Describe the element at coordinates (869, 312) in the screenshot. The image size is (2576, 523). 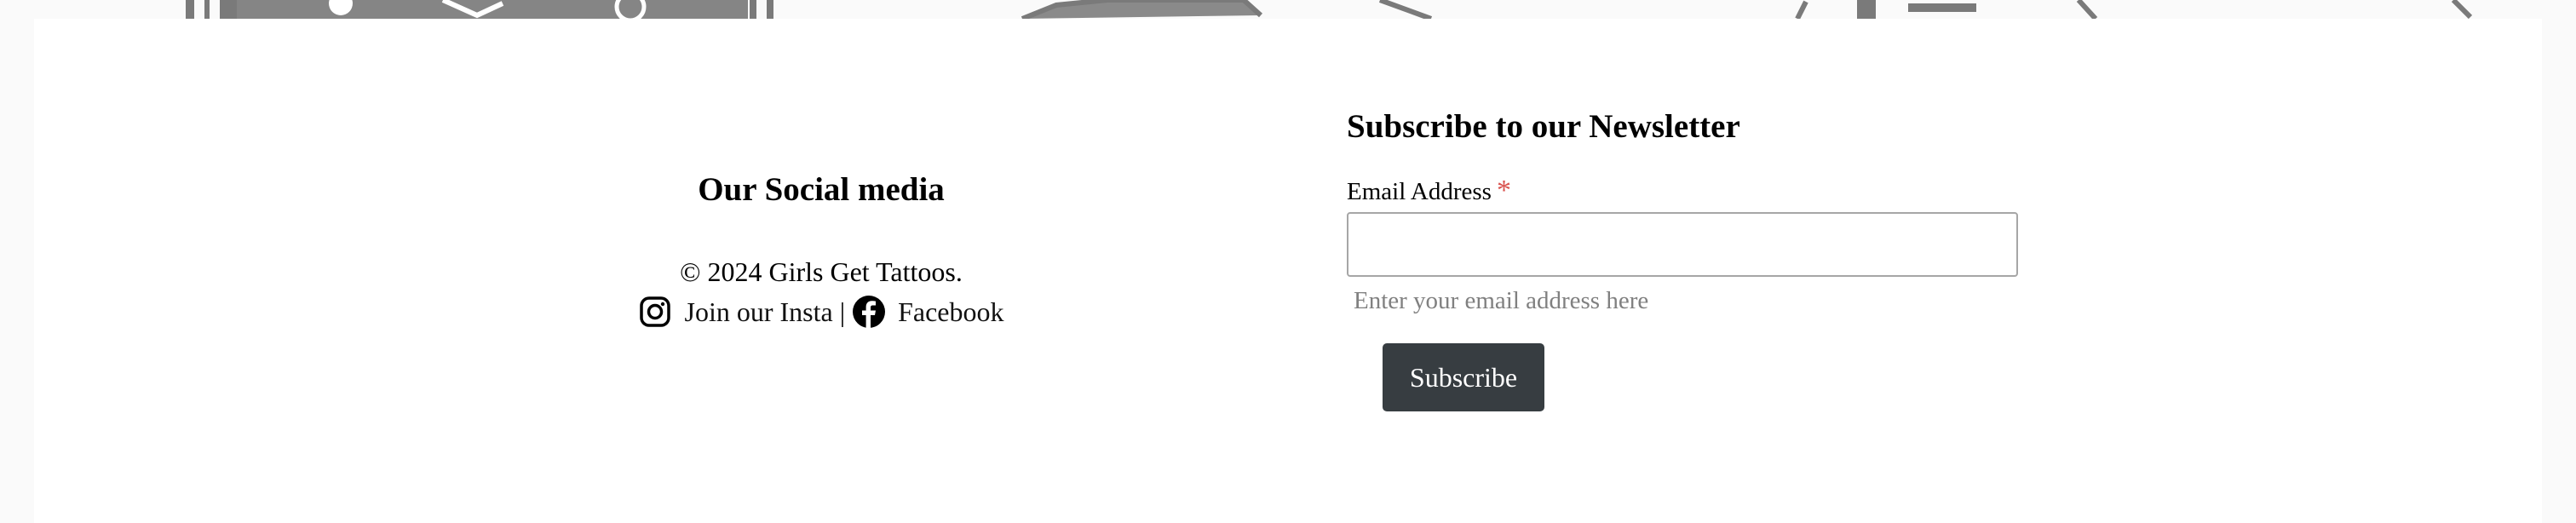
I see `facebook-icon` at that location.